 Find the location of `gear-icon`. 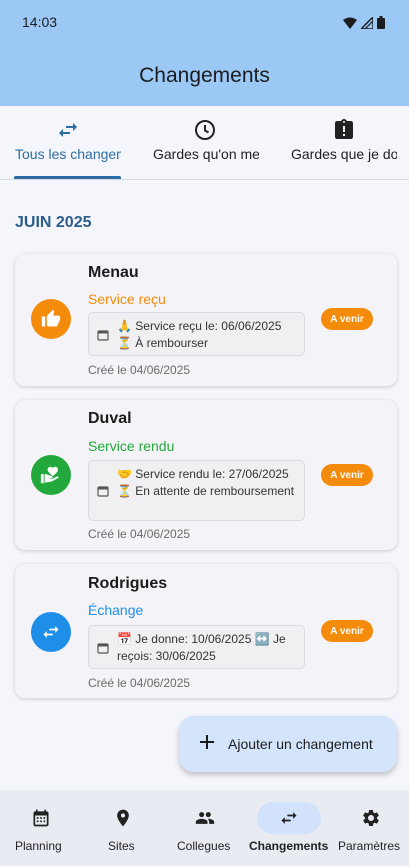

gear-icon is located at coordinates (370, 818).